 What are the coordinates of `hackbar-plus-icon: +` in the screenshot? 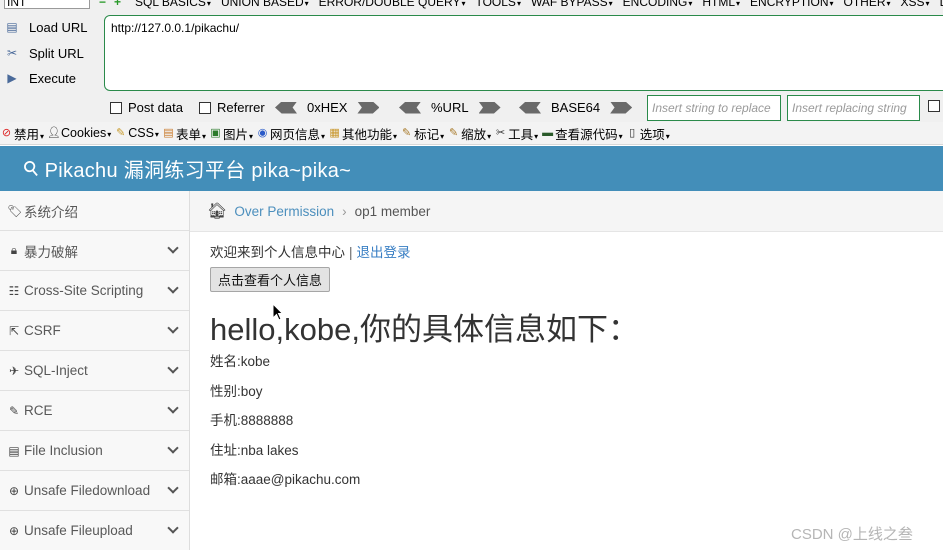 It's located at (117, 4).